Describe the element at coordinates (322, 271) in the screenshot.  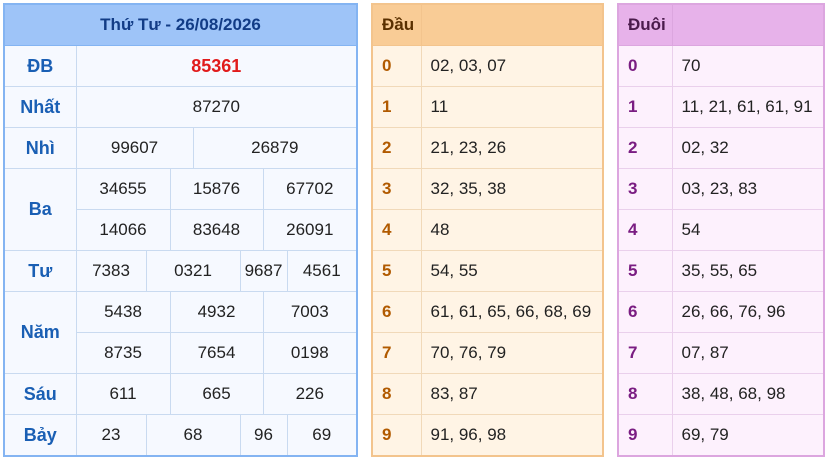
I see `prize-number: 4561` at that location.